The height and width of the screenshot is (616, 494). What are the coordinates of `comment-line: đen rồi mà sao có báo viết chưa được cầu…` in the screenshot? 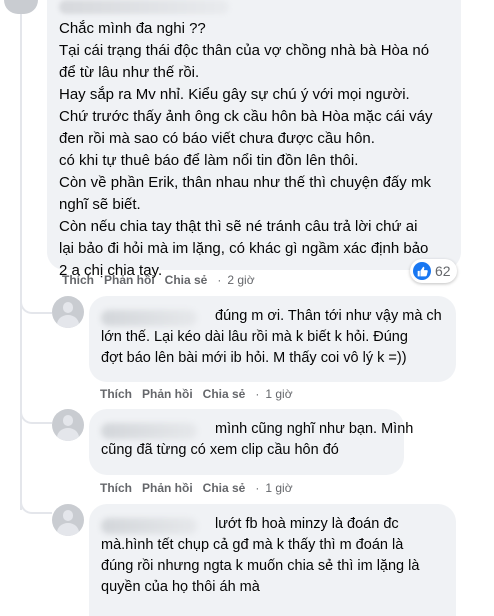 It's located at (217, 138).